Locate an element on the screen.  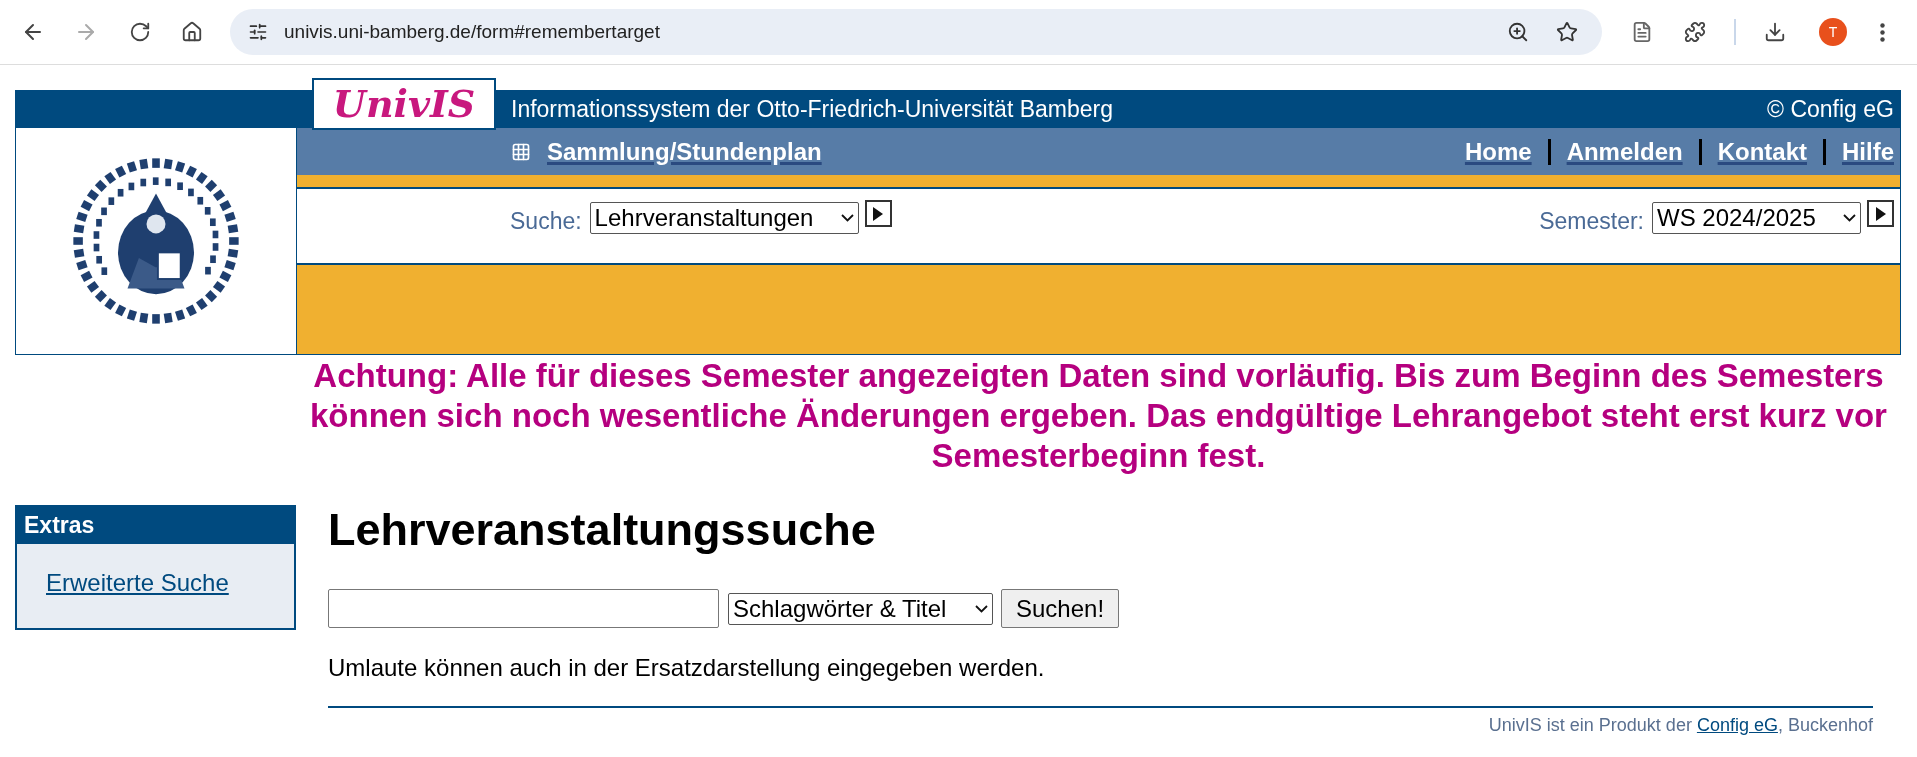
download-icon is located at coordinates (1775, 32).